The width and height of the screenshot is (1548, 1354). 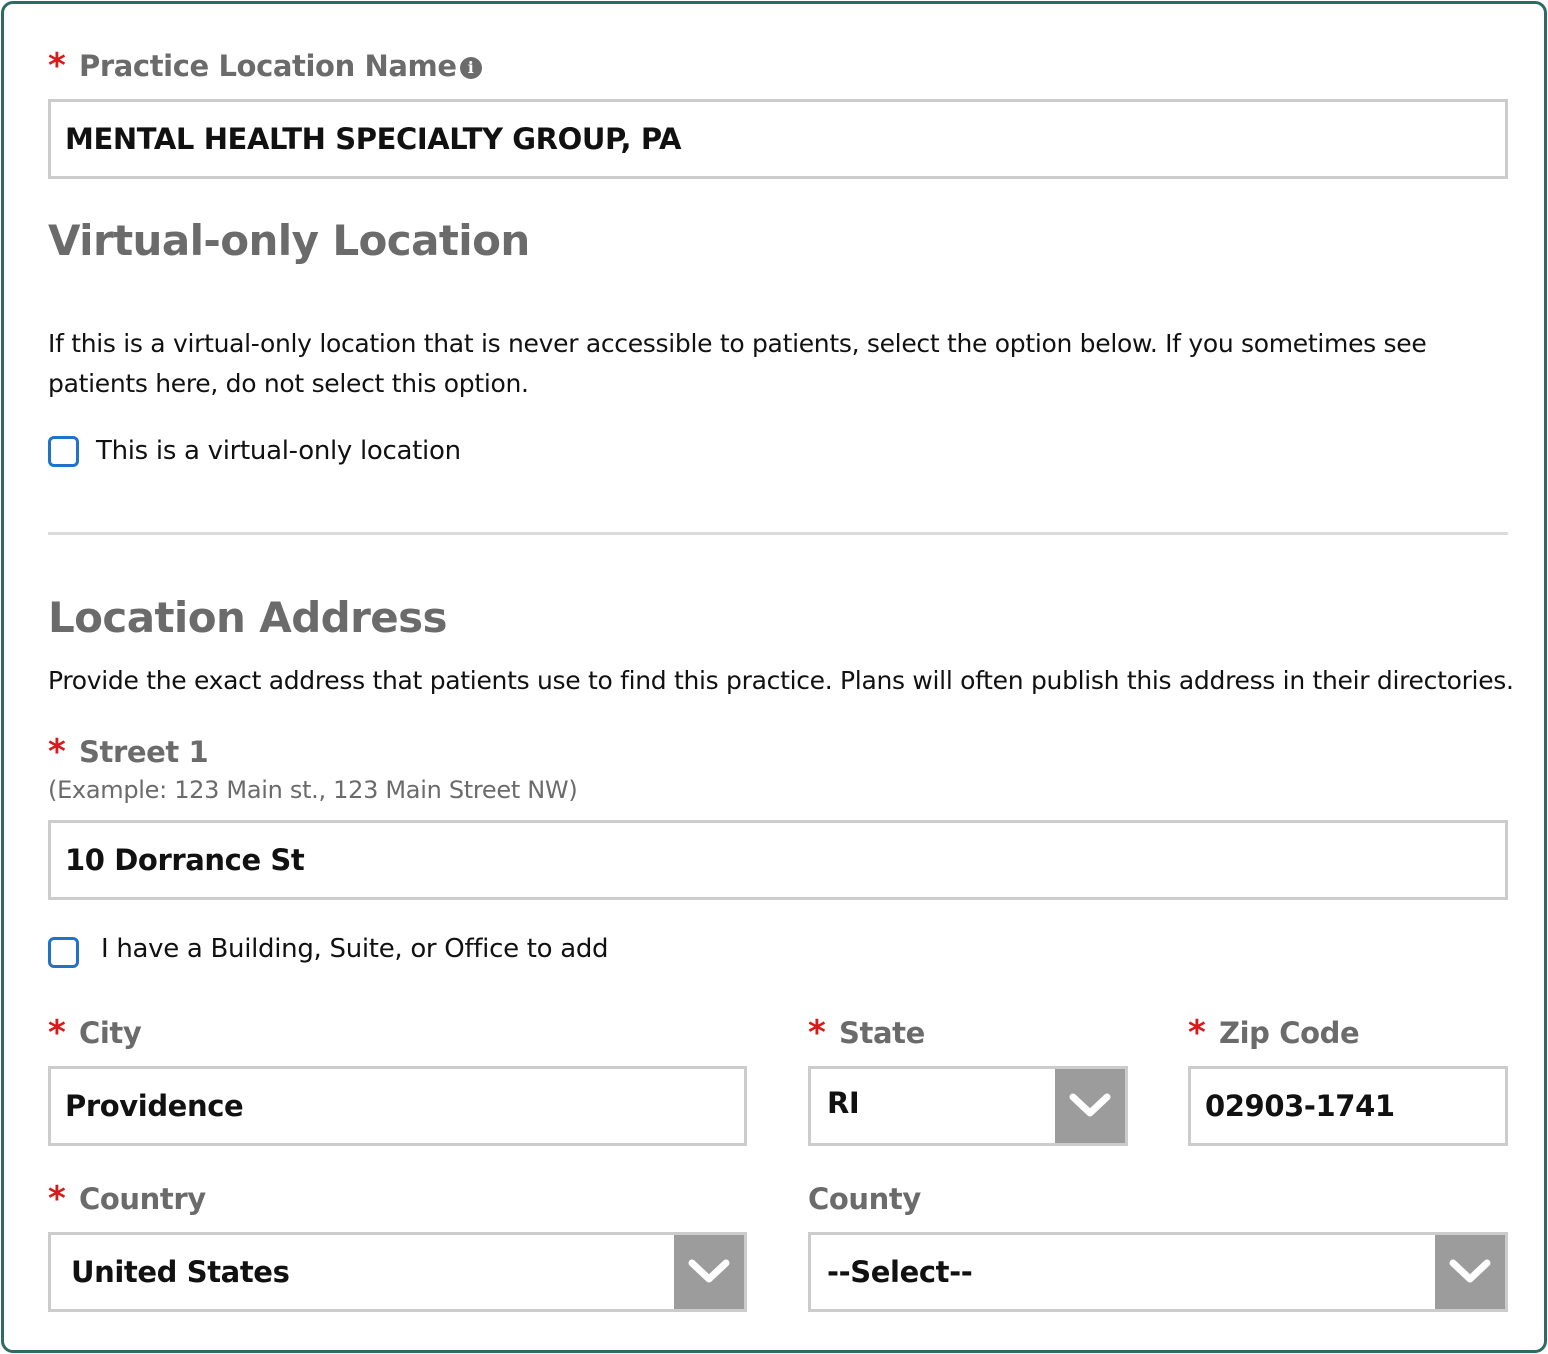 I want to click on state-dropdown-button, so click(x=1090, y=1106).